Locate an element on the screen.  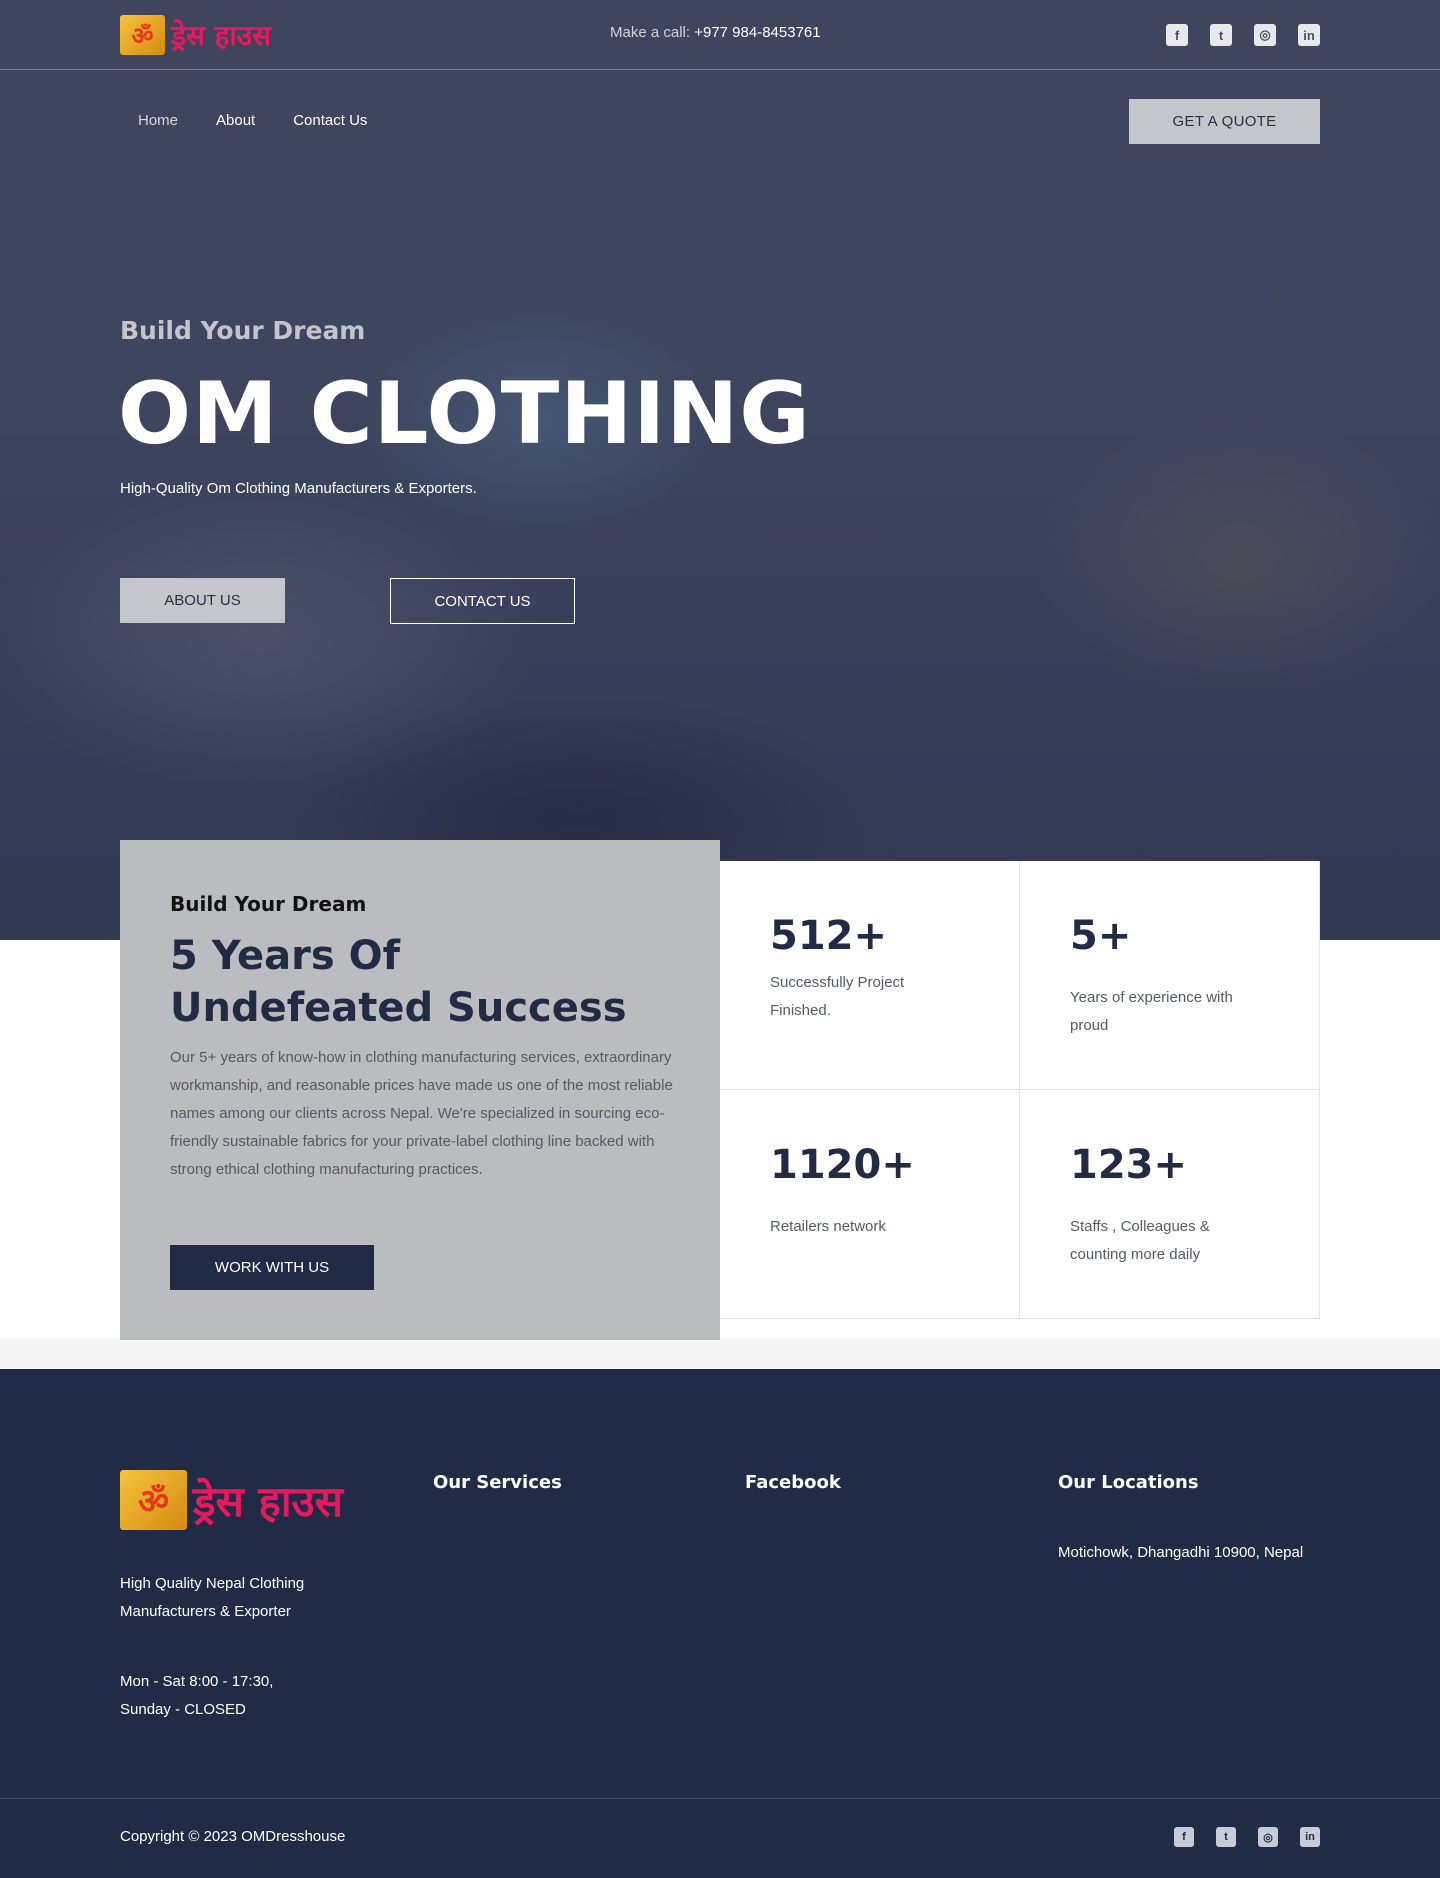
header-social-links: f t ◎ in is located at coordinates (1243, 35).